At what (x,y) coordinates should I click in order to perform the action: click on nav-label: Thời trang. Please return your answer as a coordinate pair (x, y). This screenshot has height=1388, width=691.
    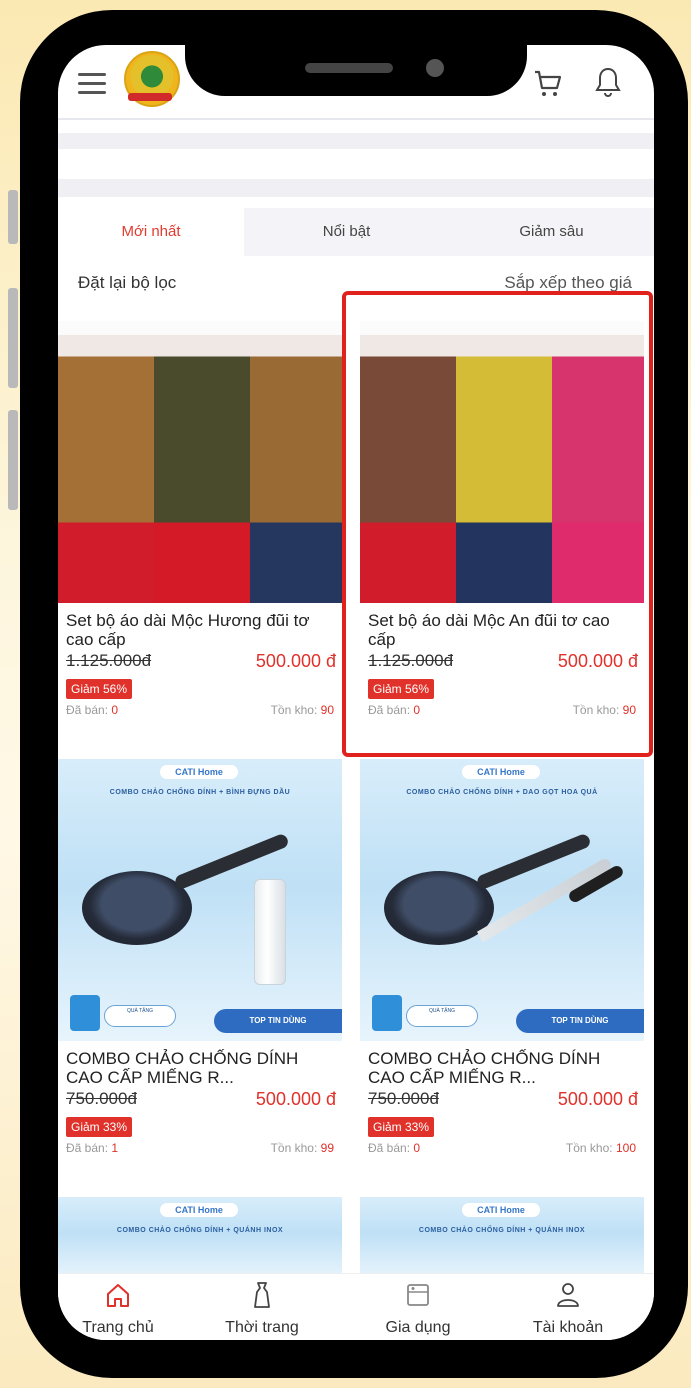
    Looking at the image, I should click on (262, 1327).